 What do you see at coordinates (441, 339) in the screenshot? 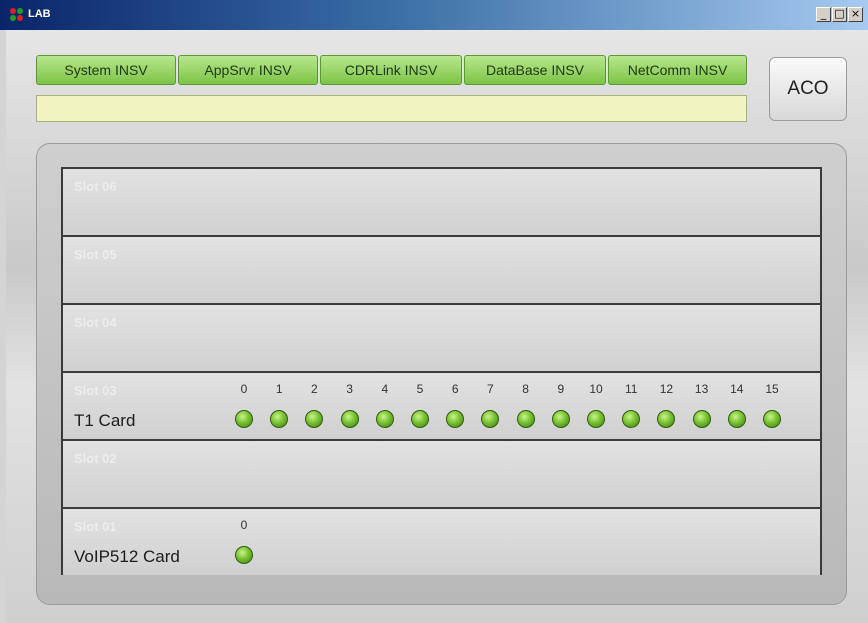
I see `slot-04: Slot 04` at bounding box center [441, 339].